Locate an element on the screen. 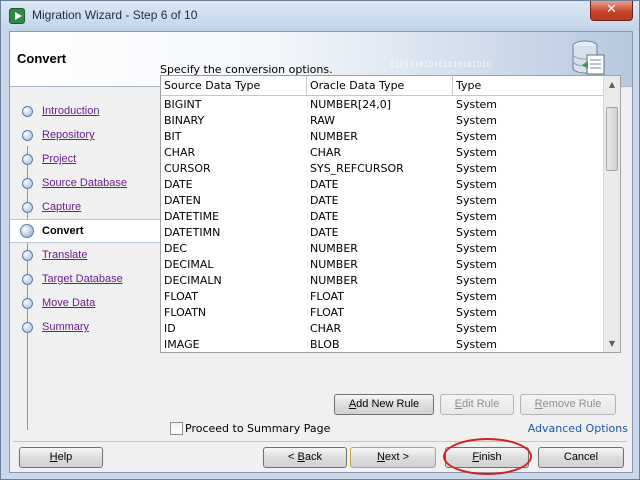  table-scrollbar: ▲ ▼ is located at coordinates (611, 214).